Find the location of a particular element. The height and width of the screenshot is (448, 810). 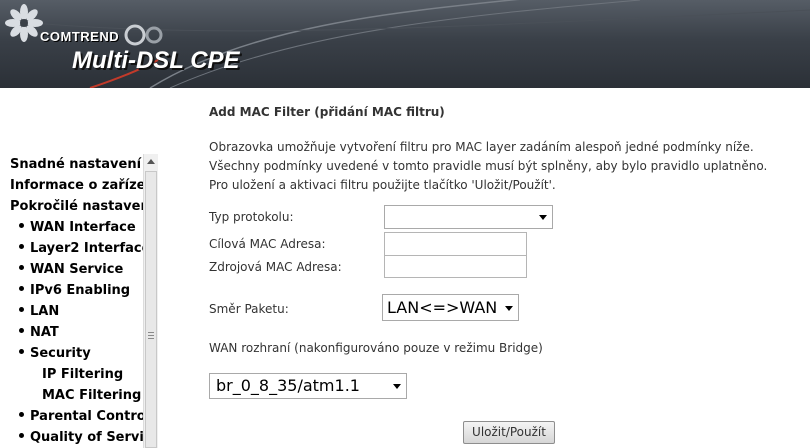

sidebar-item-label: MAC Filtering is located at coordinates (92, 395).